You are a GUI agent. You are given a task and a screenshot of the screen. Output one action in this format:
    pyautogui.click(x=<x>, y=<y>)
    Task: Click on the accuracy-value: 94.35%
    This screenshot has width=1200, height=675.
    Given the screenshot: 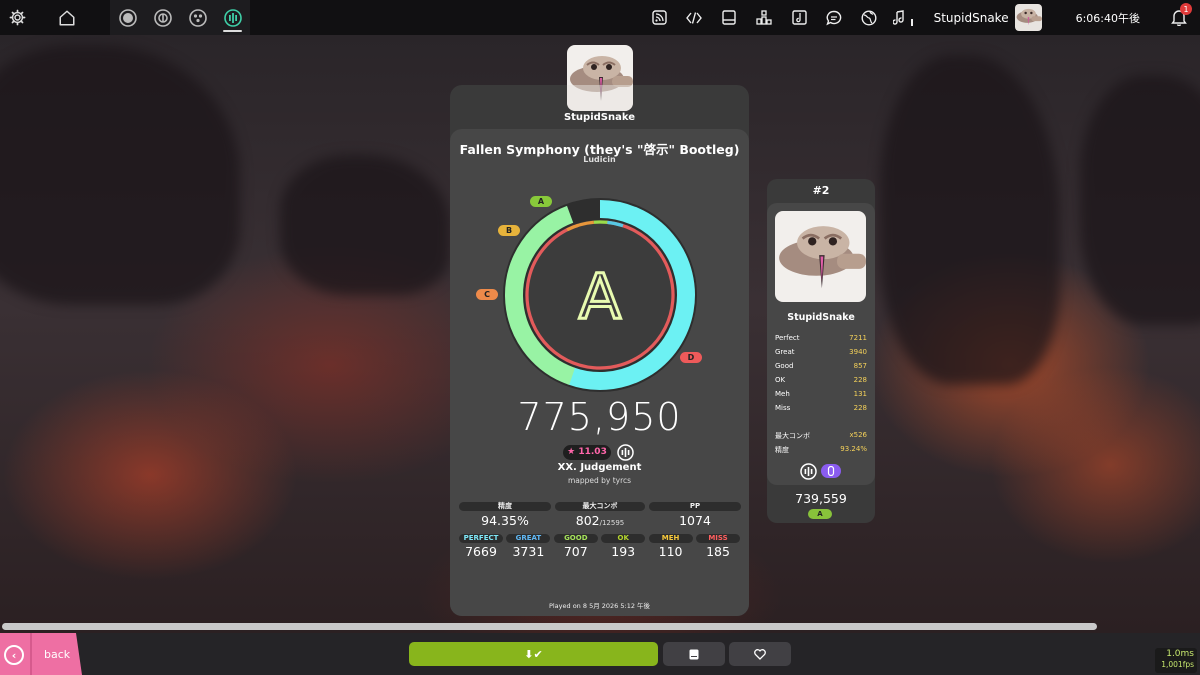 What is the action you would take?
    pyautogui.click(x=505, y=520)
    